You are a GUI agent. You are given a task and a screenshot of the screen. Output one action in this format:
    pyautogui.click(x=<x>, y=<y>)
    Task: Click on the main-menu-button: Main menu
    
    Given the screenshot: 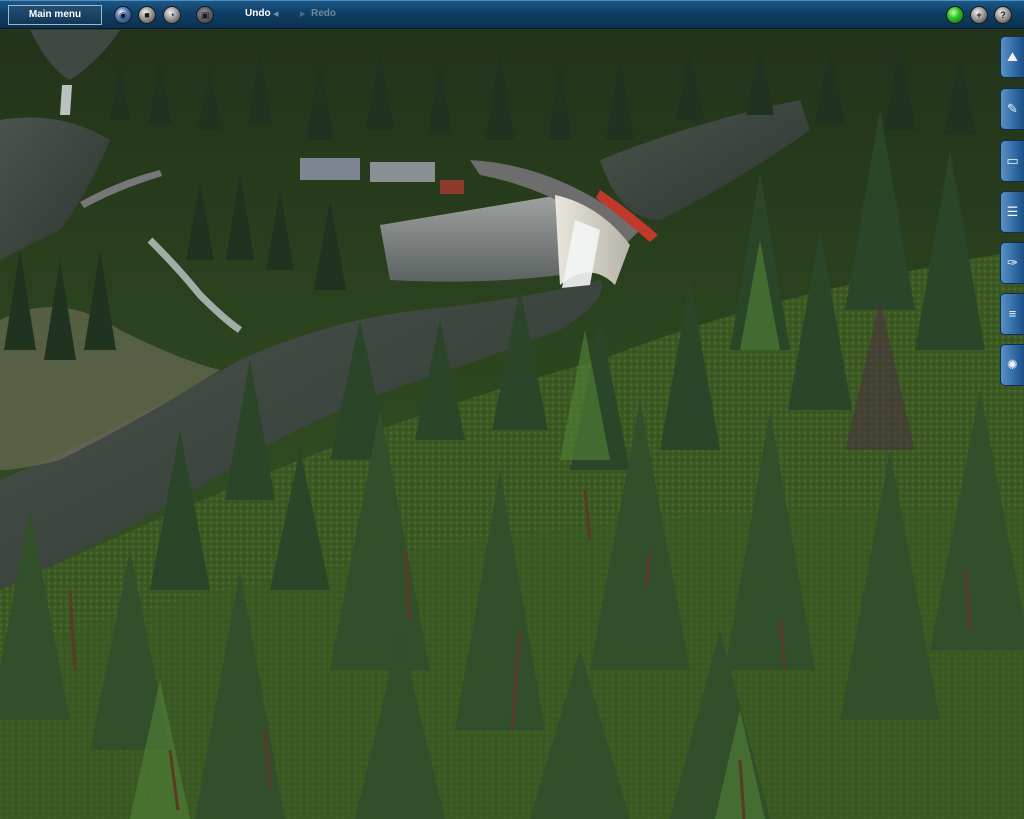 What is the action you would take?
    pyautogui.click(x=55, y=15)
    